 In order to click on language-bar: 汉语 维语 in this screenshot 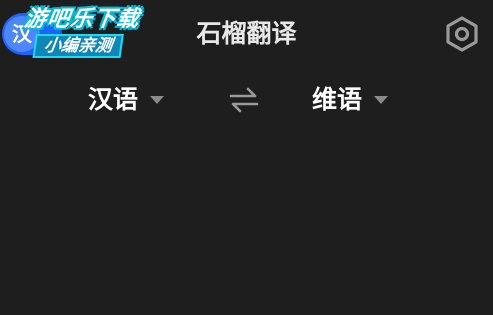, I will do `click(246, 100)`.